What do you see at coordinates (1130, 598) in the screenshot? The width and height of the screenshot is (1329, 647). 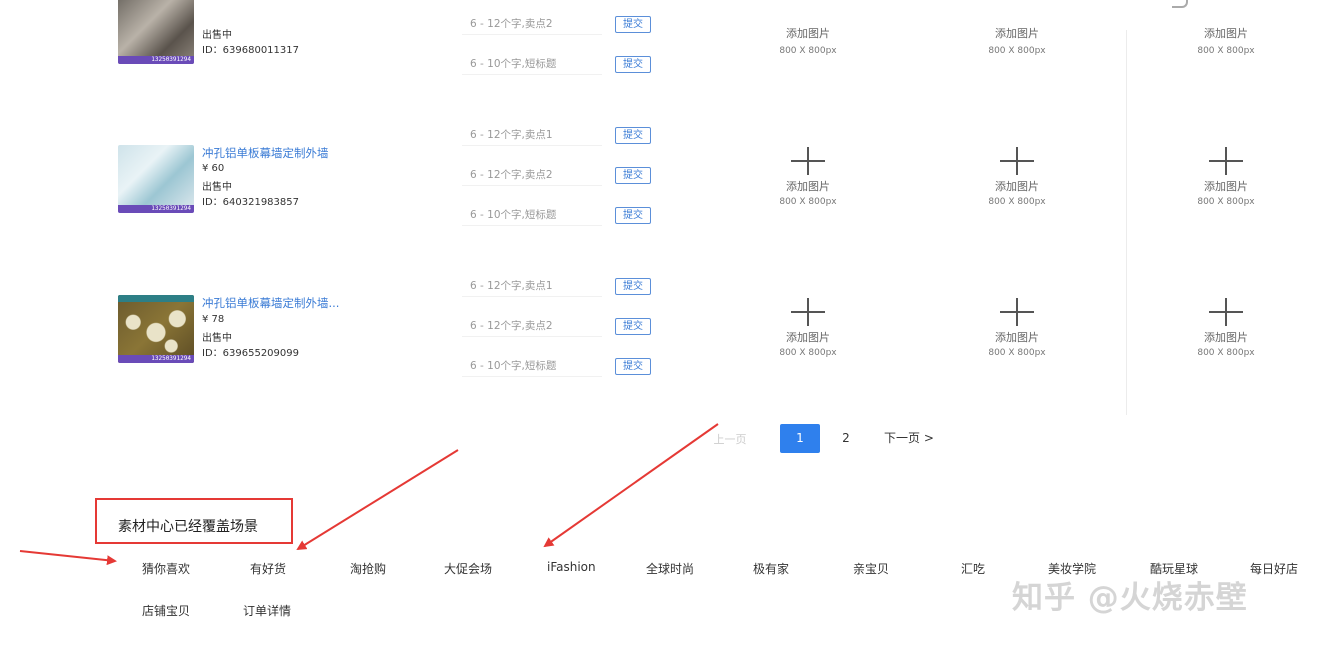 I see `watermark: 知乎 @火烧赤壁` at bounding box center [1130, 598].